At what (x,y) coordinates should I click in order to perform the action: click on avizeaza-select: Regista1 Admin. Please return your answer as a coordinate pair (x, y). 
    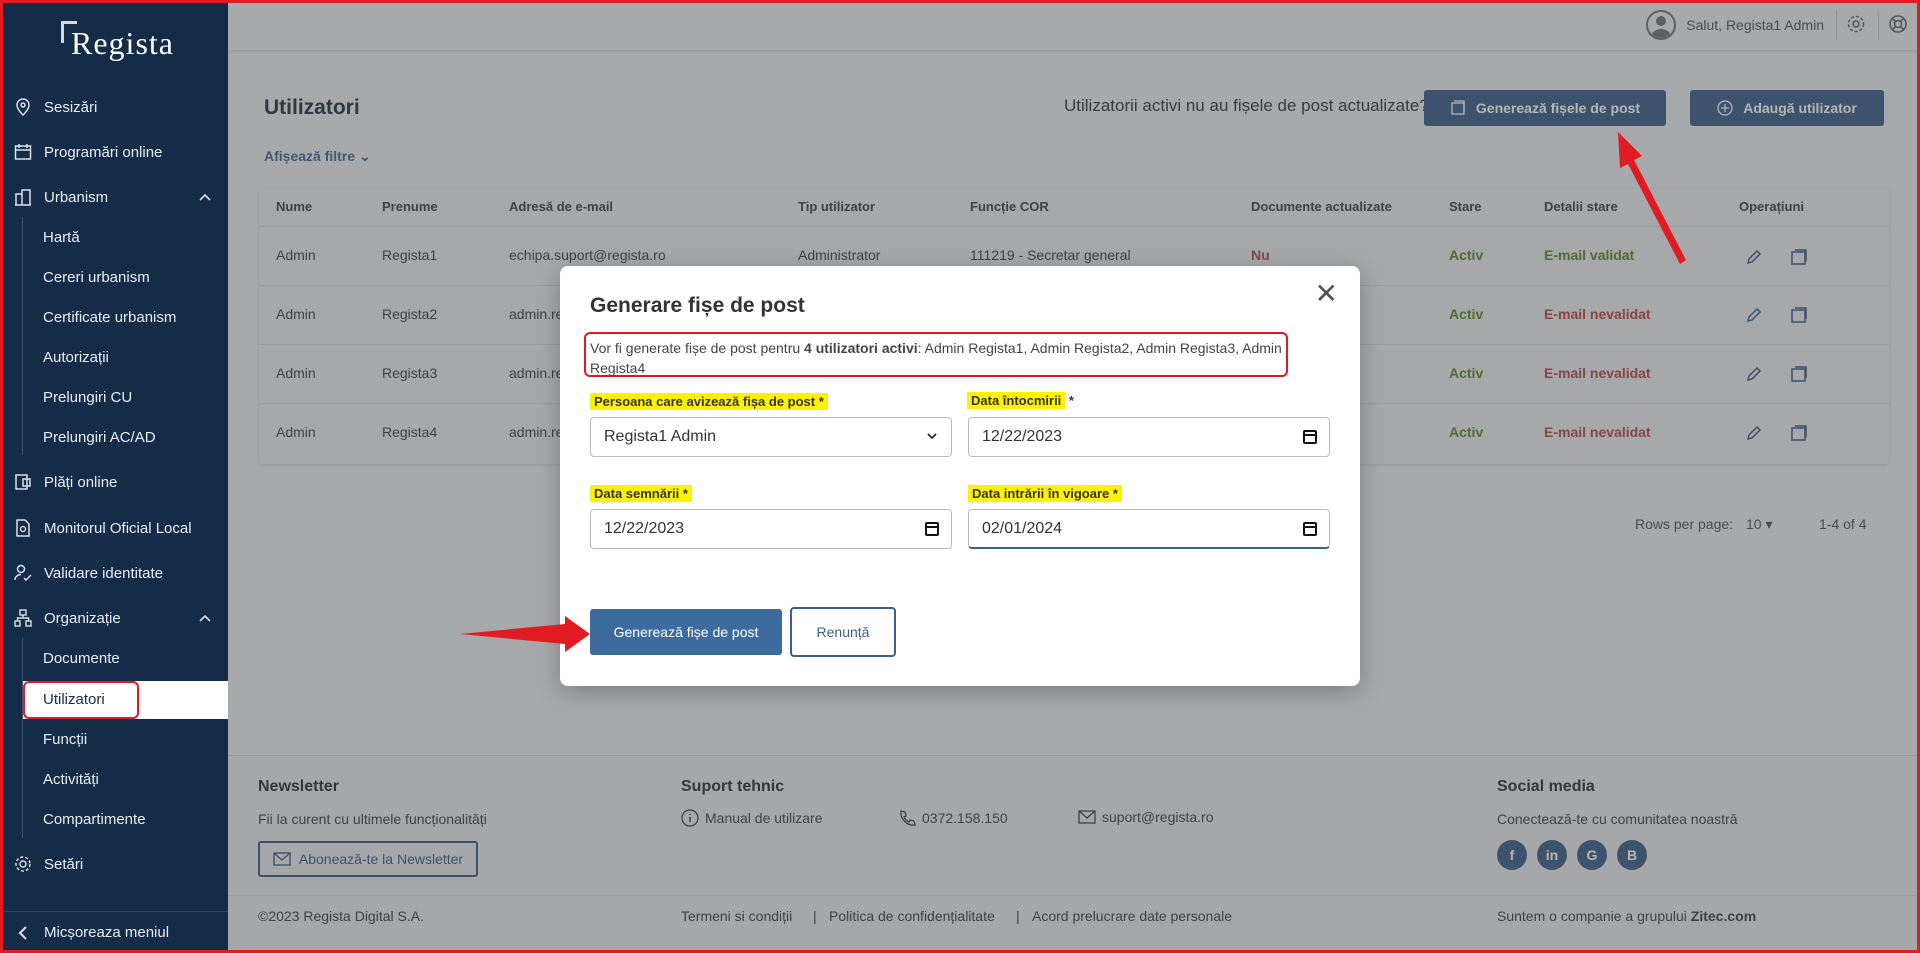
    Looking at the image, I should click on (771, 437).